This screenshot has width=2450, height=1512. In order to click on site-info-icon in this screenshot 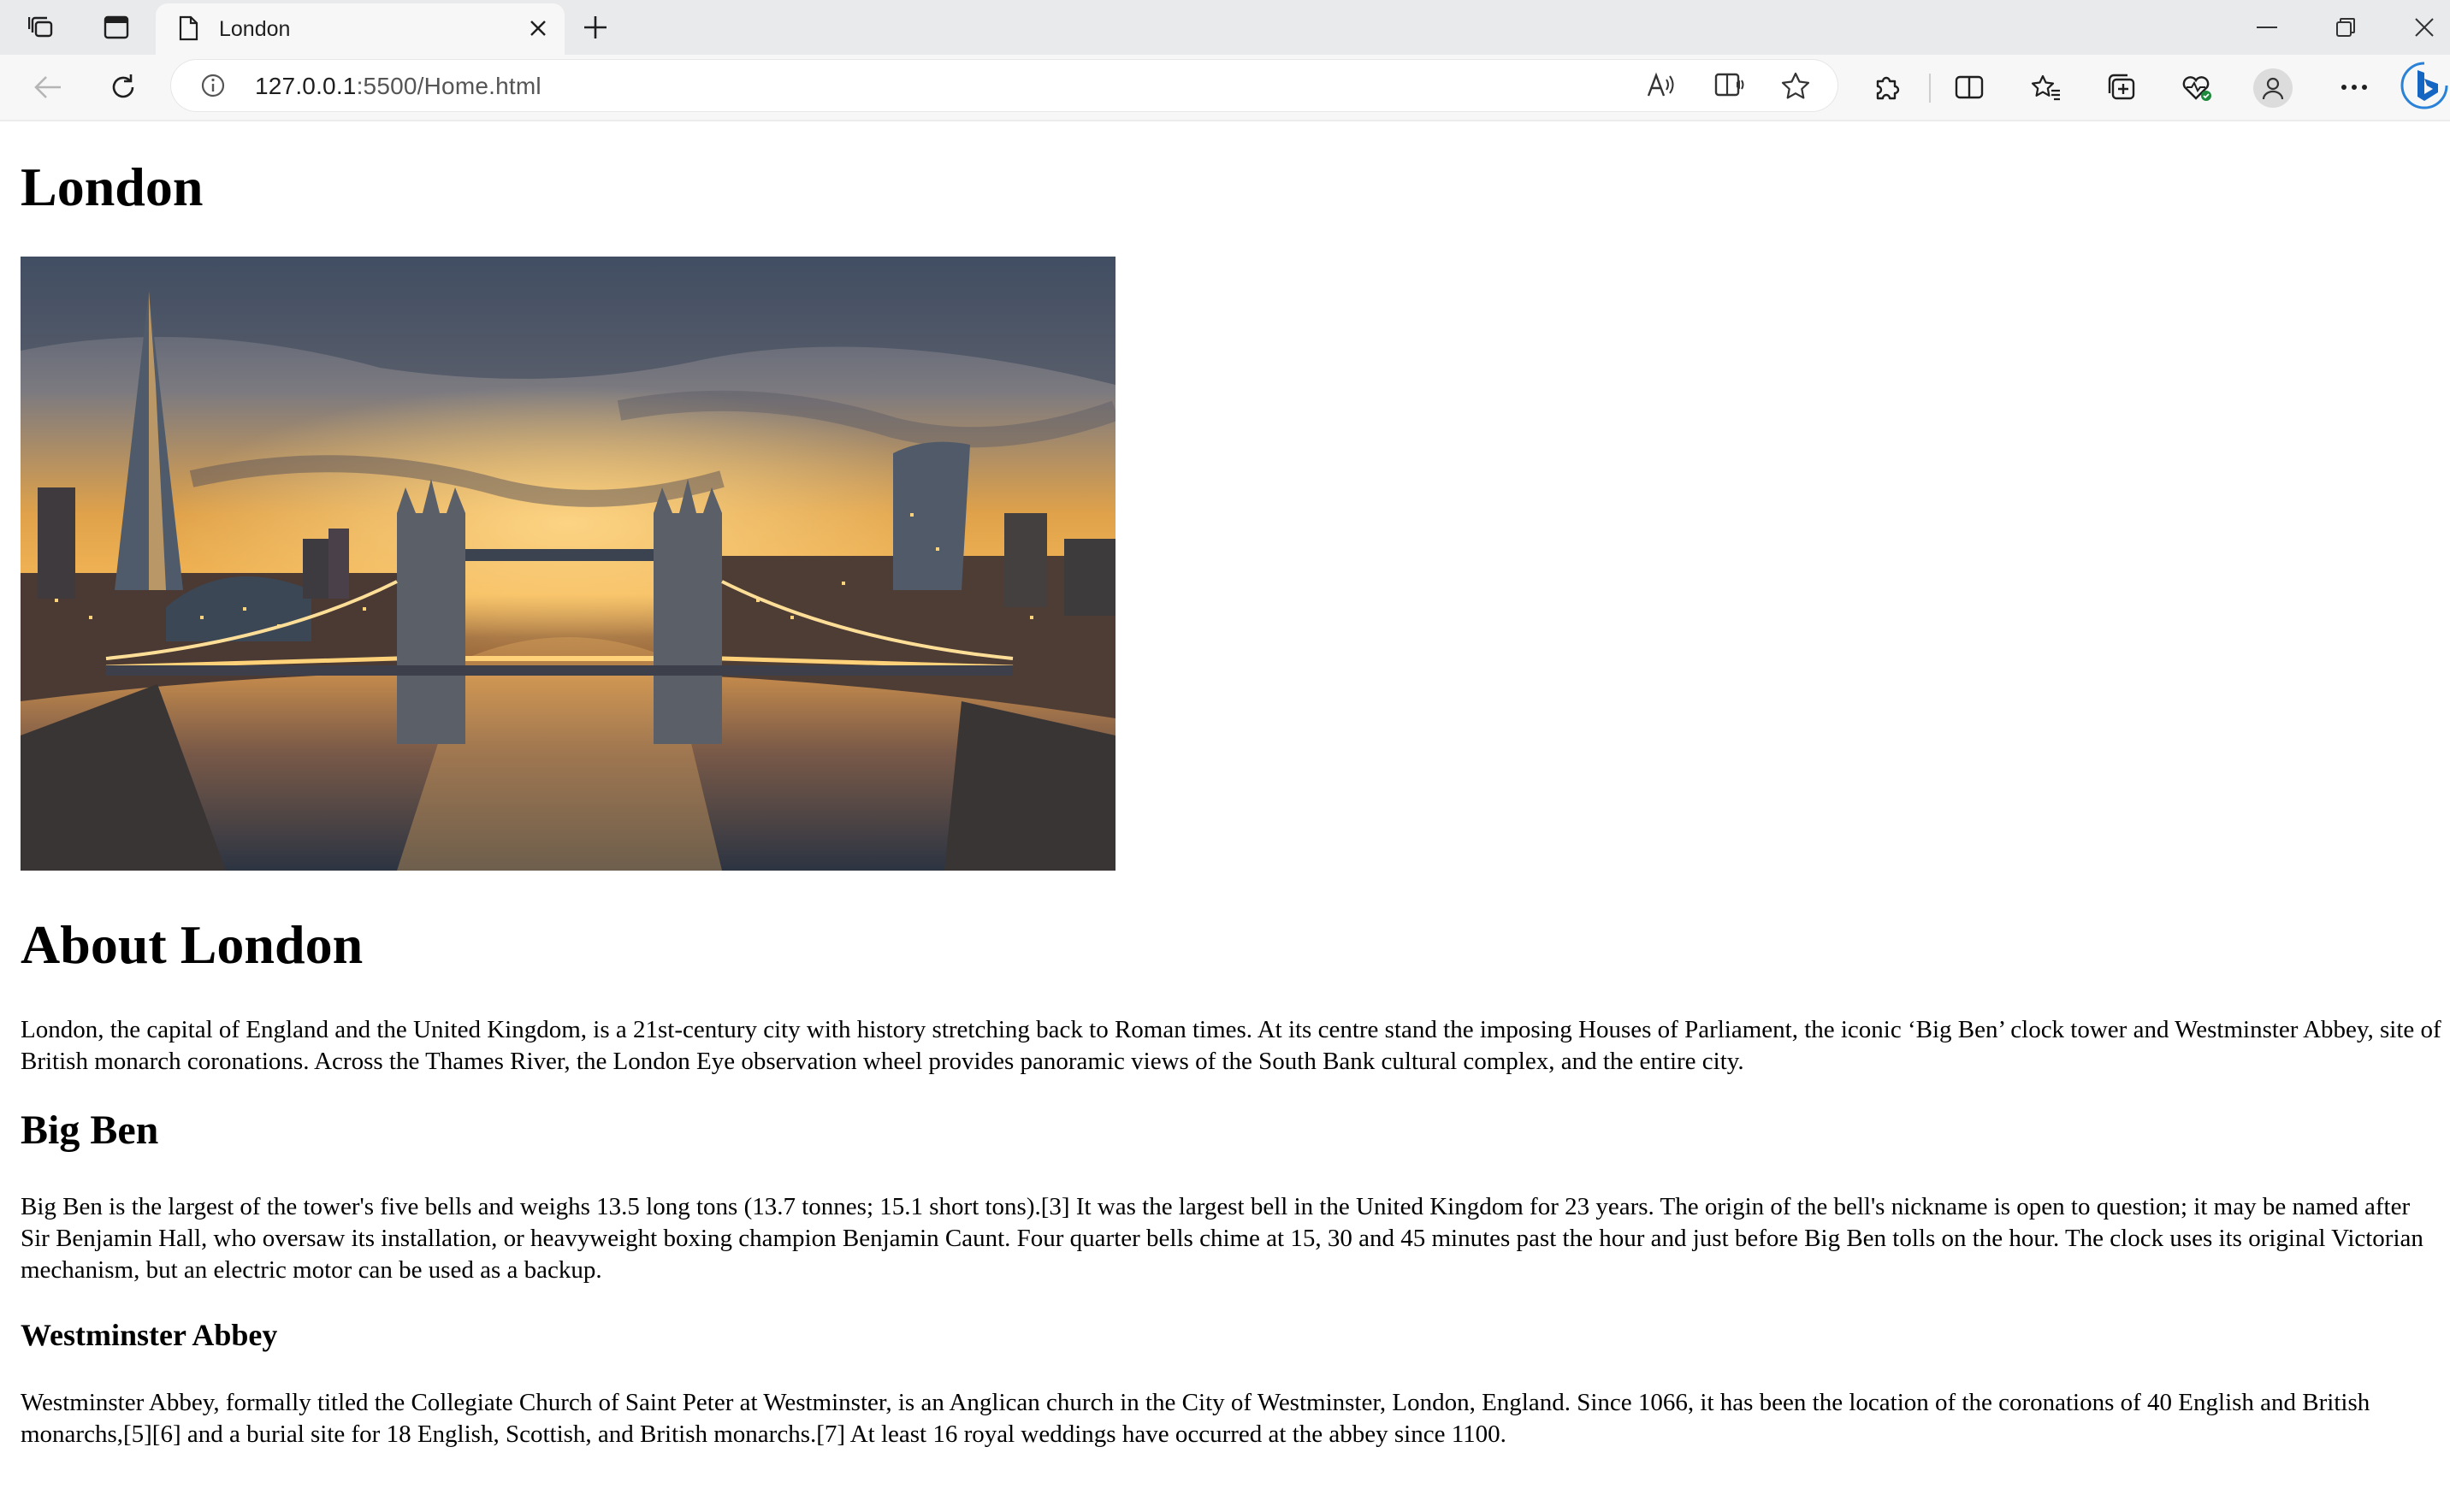, I will do `click(213, 88)`.